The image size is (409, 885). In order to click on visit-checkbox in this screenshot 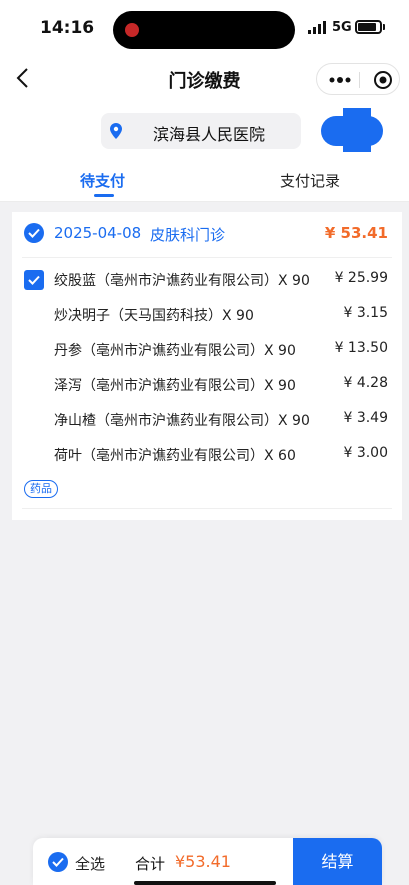, I will do `click(34, 233)`.